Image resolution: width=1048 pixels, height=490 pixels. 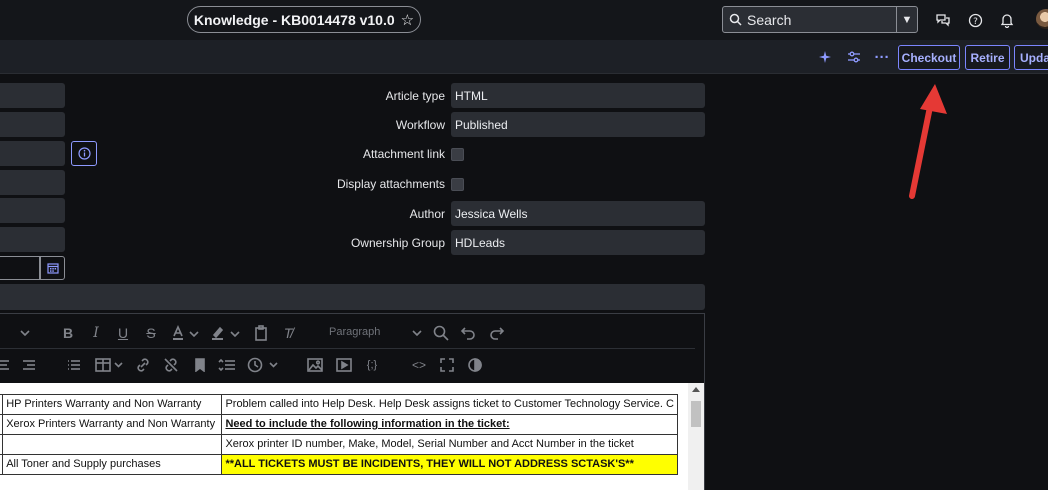 I want to click on media-icon, so click(x=344, y=365).